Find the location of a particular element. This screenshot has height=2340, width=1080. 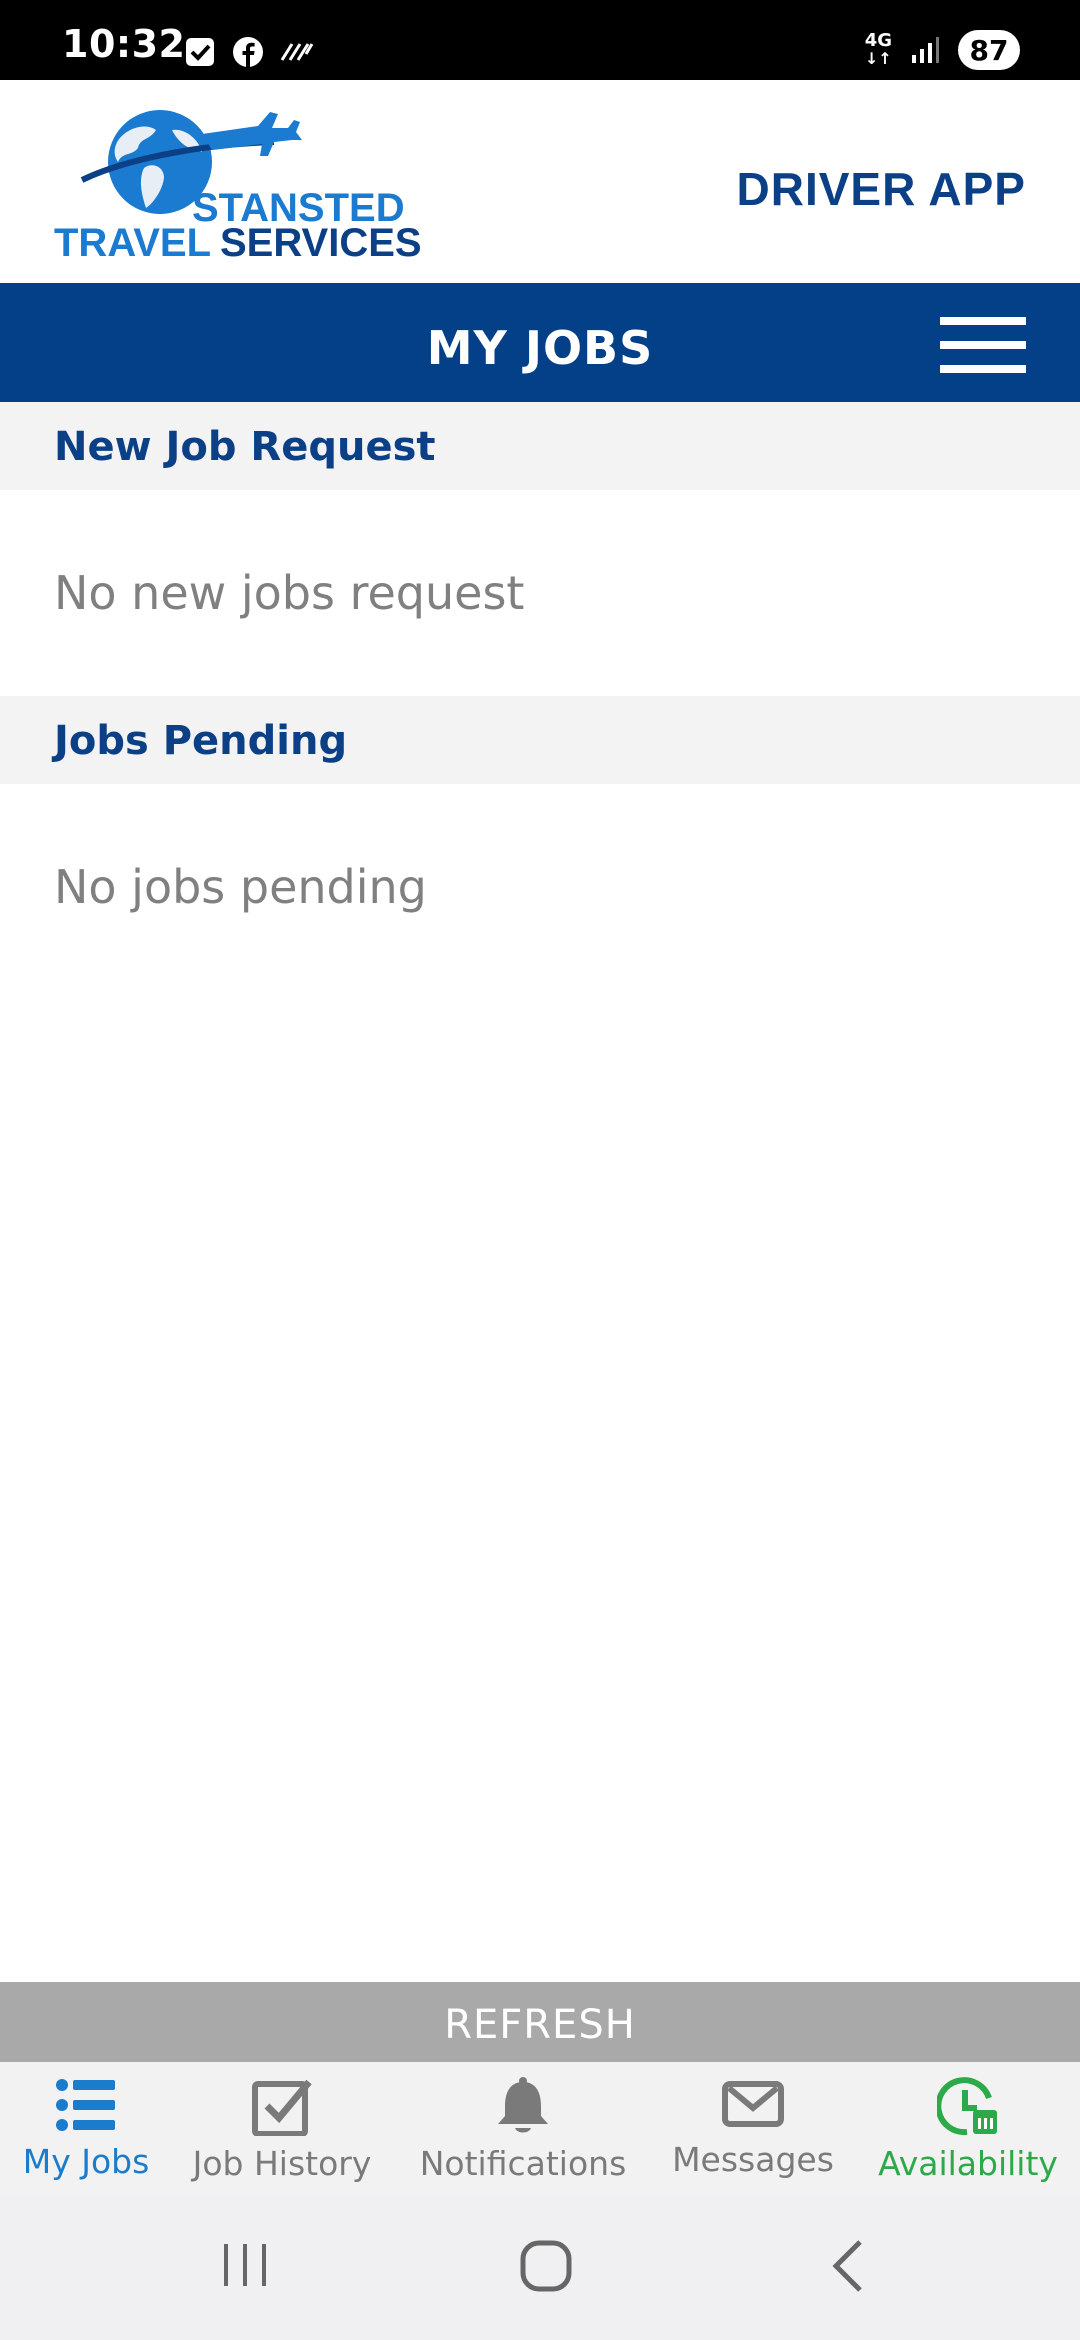

network-indicator: 4G ↓↑ is located at coordinates (878, 49).